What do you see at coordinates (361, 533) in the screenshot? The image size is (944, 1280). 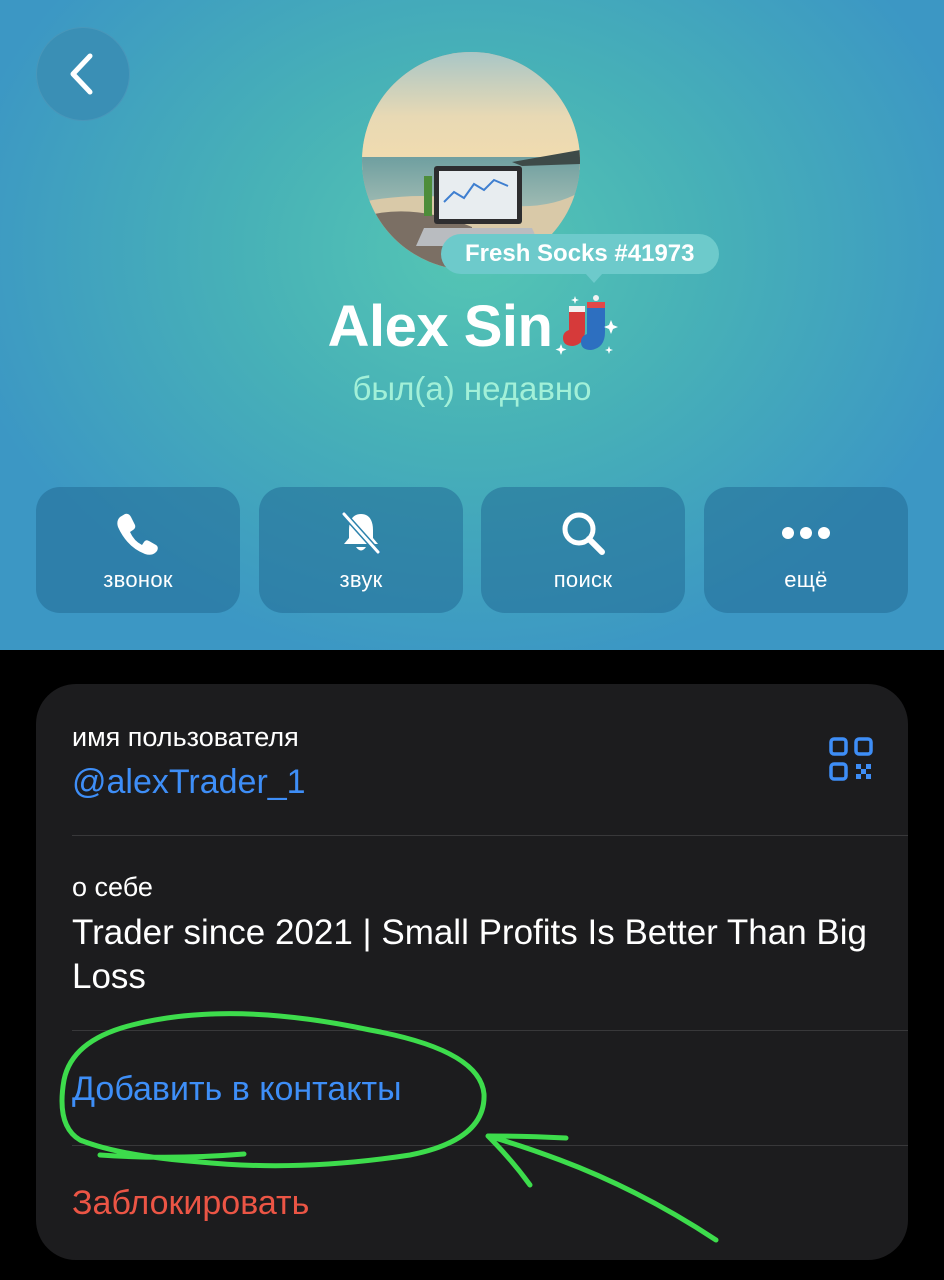 I see `bell-slash-icon` at bounding box center [361, 533].